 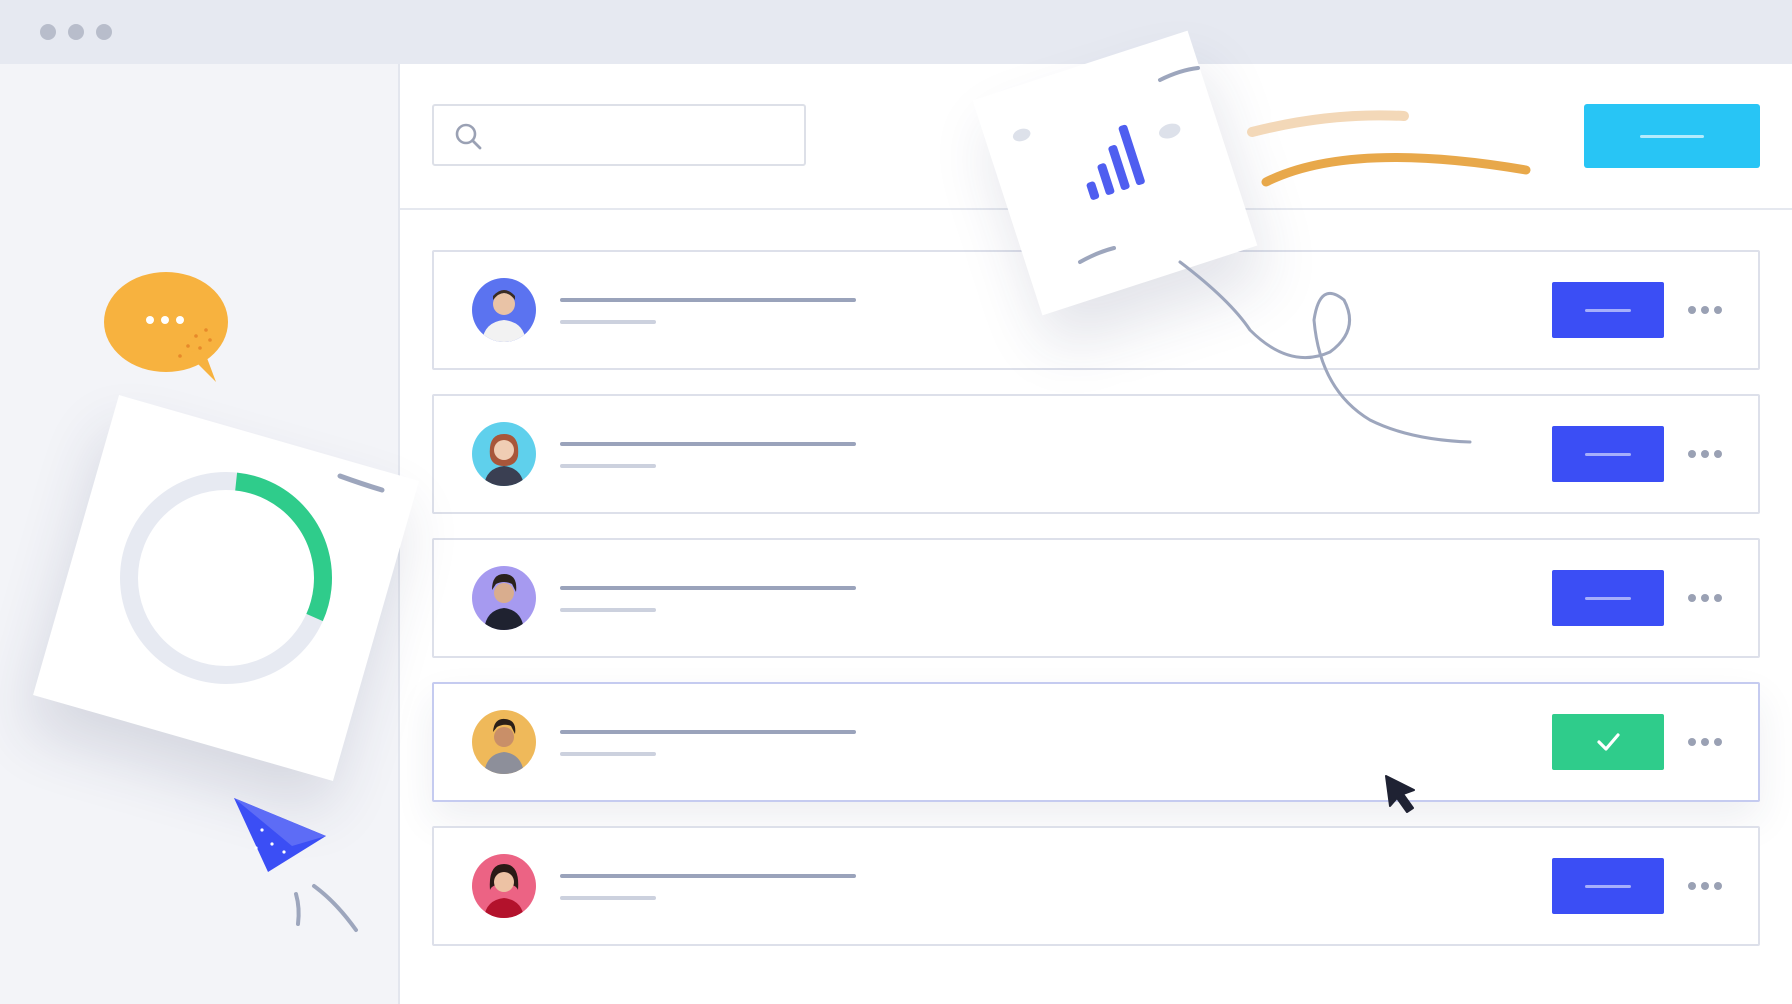 I want to click on chat-bubble-icon, so click(x=166, y=327).